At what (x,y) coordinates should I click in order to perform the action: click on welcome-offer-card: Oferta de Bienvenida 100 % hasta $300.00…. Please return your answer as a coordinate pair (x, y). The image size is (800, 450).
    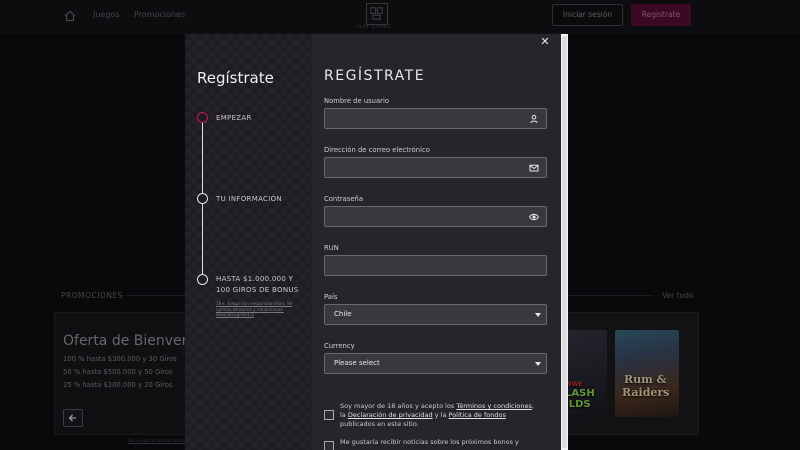
    Looking at the image, I should click on (124, 373).